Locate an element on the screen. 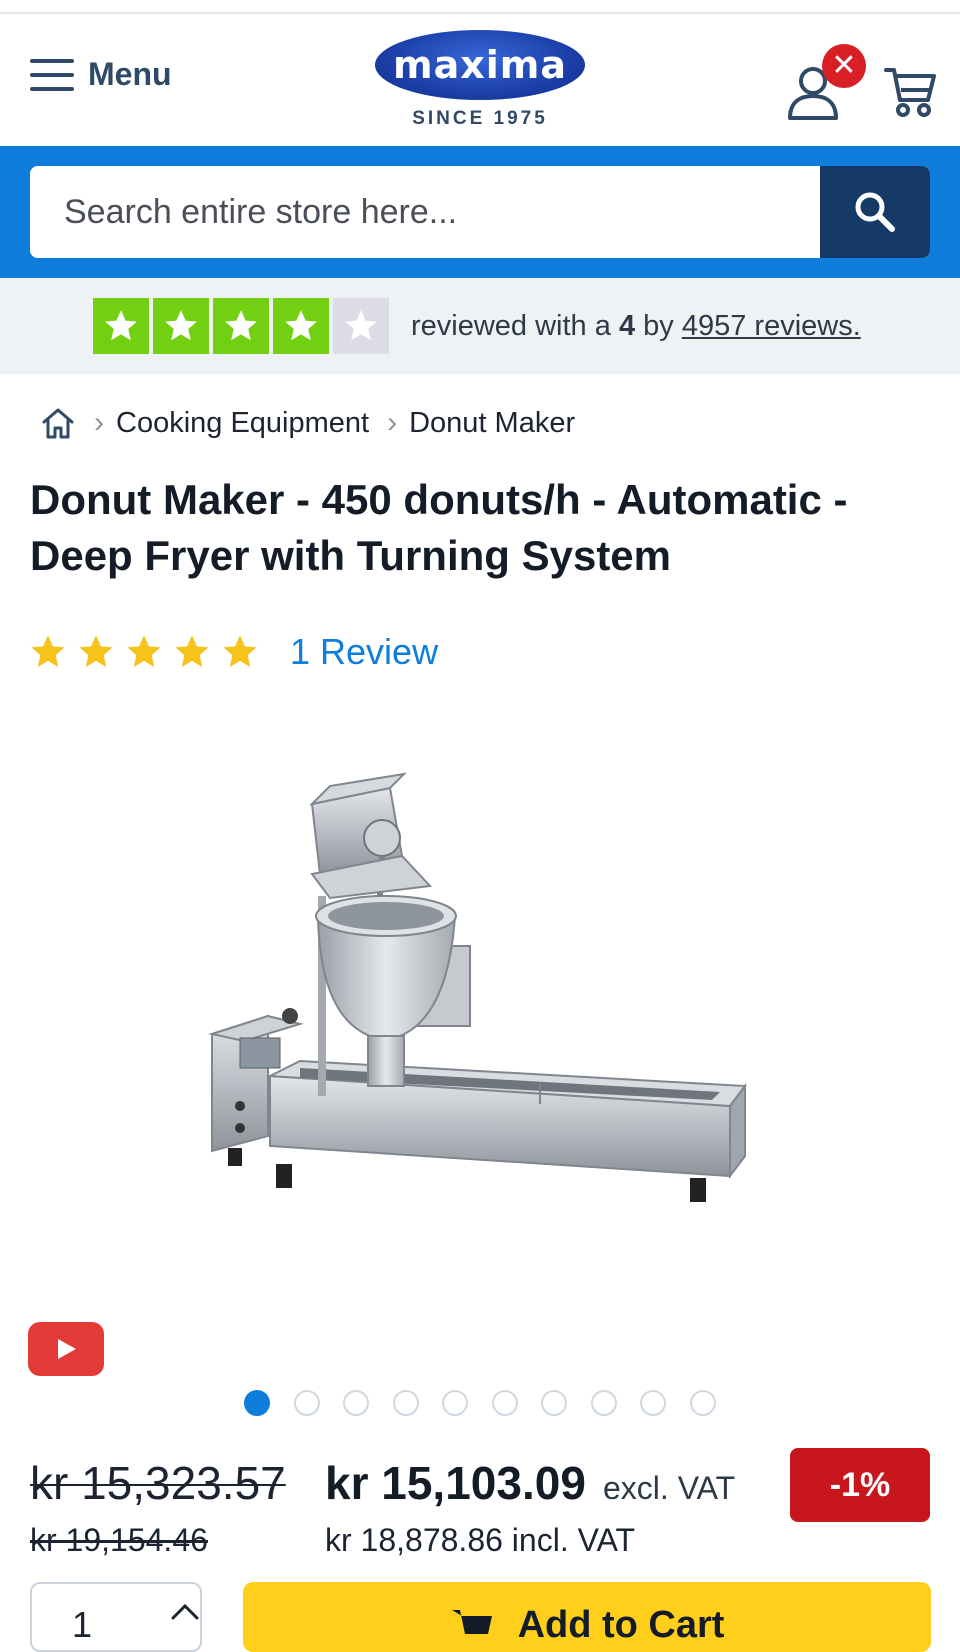 Image resolution: width=960 pixels, height=1652 pixels. search-band is located at coordinates (480, 212).